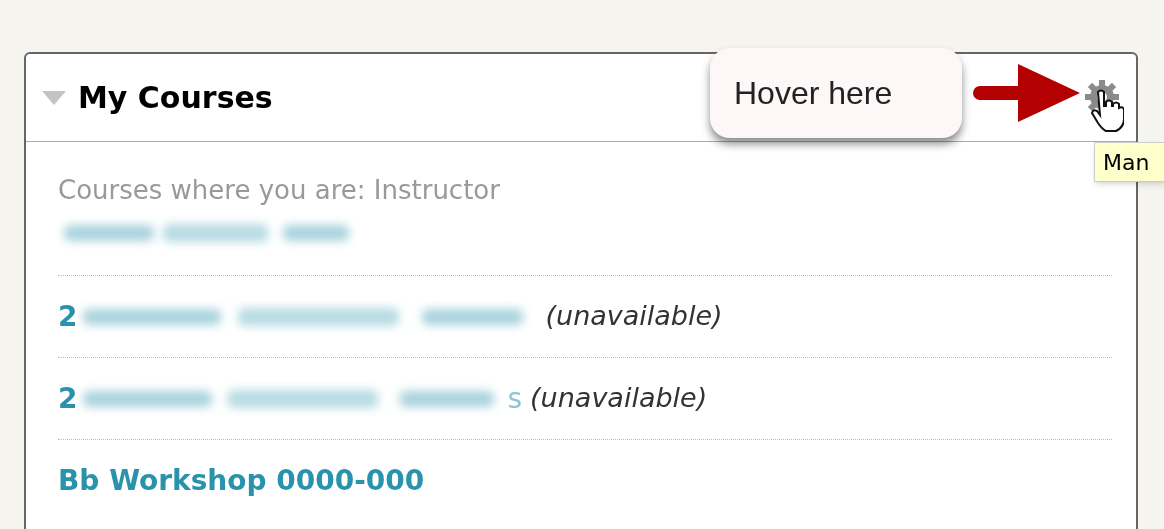  Describe the element at coordinates (836, 93) in the screenshot. I see `callout-bubble: Hover here` at that location.